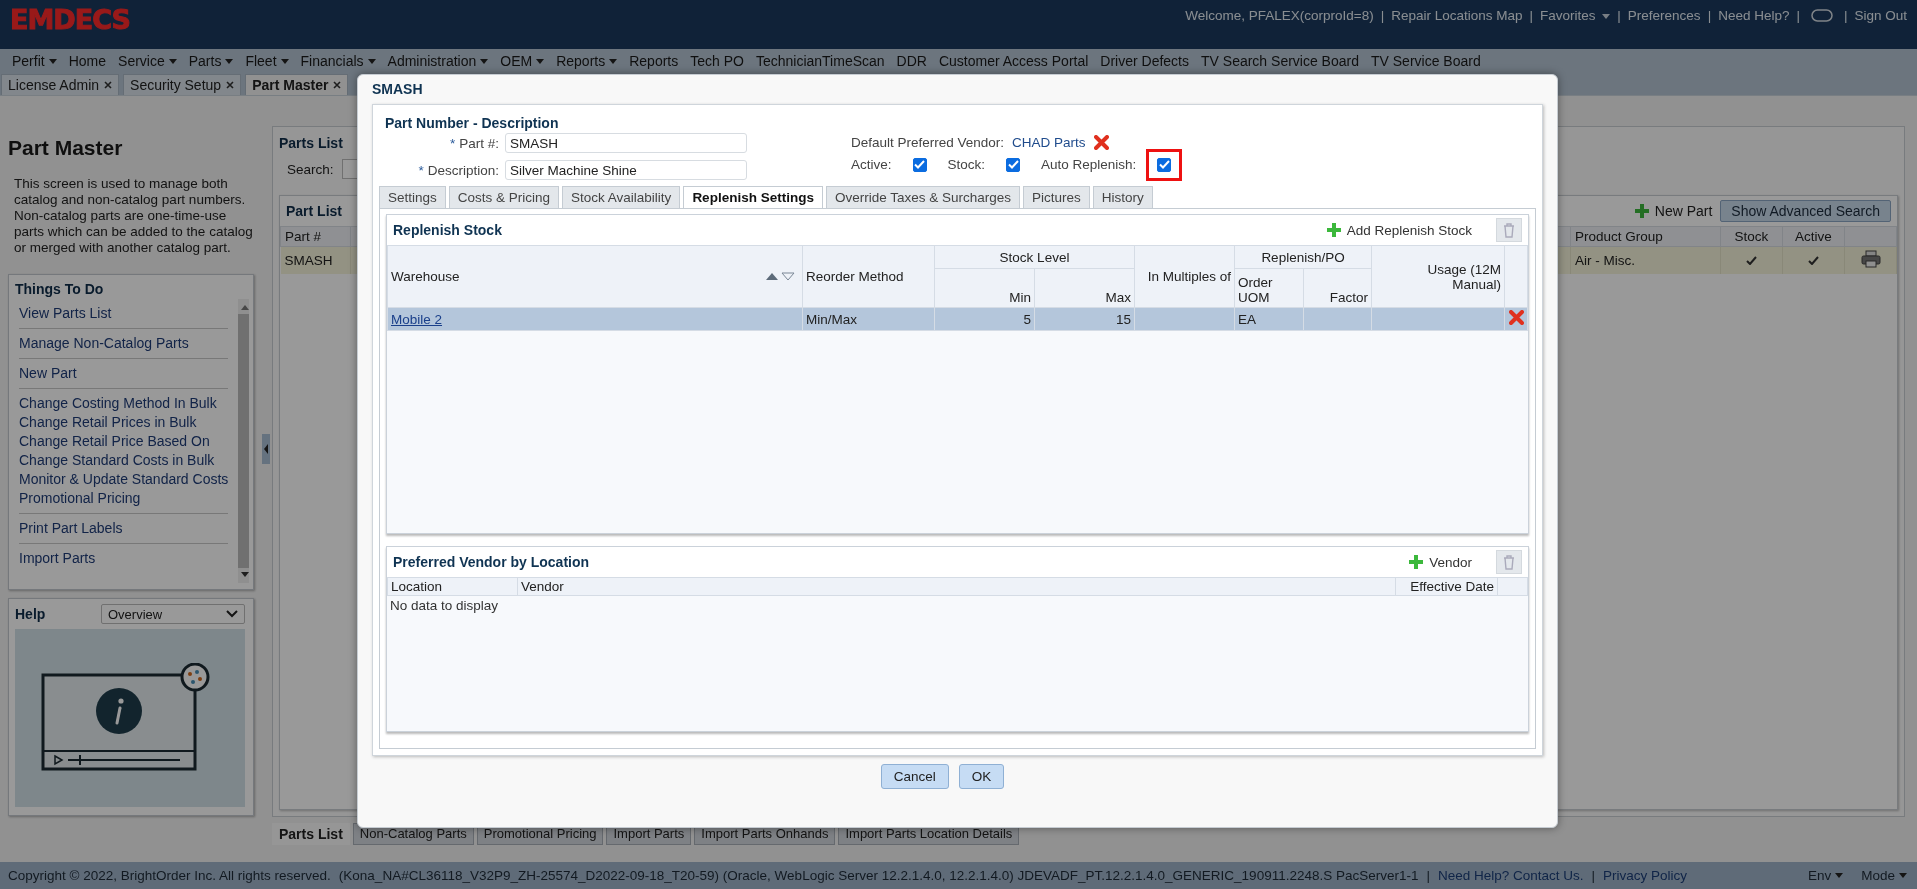  Describe the element at coordinates (267, 61) in the screenshot. I see `menu-item: Fleet` at that location.